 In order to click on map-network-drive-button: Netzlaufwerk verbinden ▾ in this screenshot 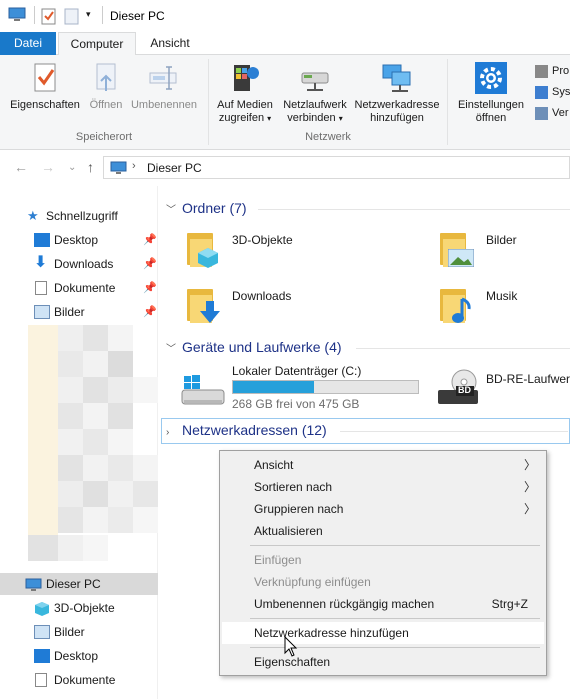, I will do `click(315, 93)`.